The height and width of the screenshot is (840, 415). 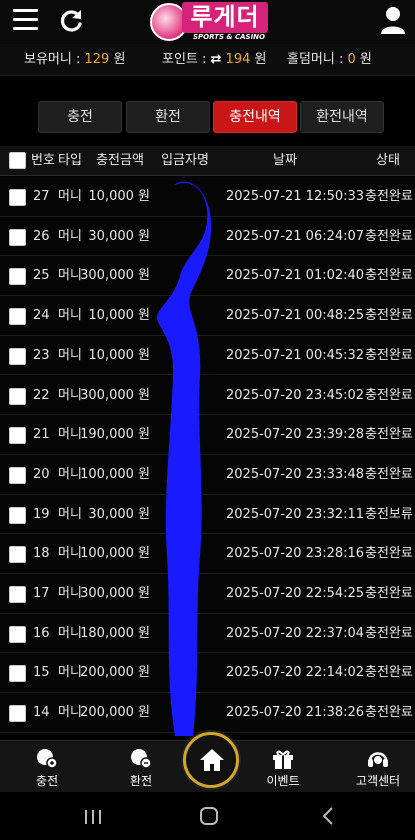 I want to click on logo: 루게더 SPORTS & CASINO, so click(x=209, y=22).